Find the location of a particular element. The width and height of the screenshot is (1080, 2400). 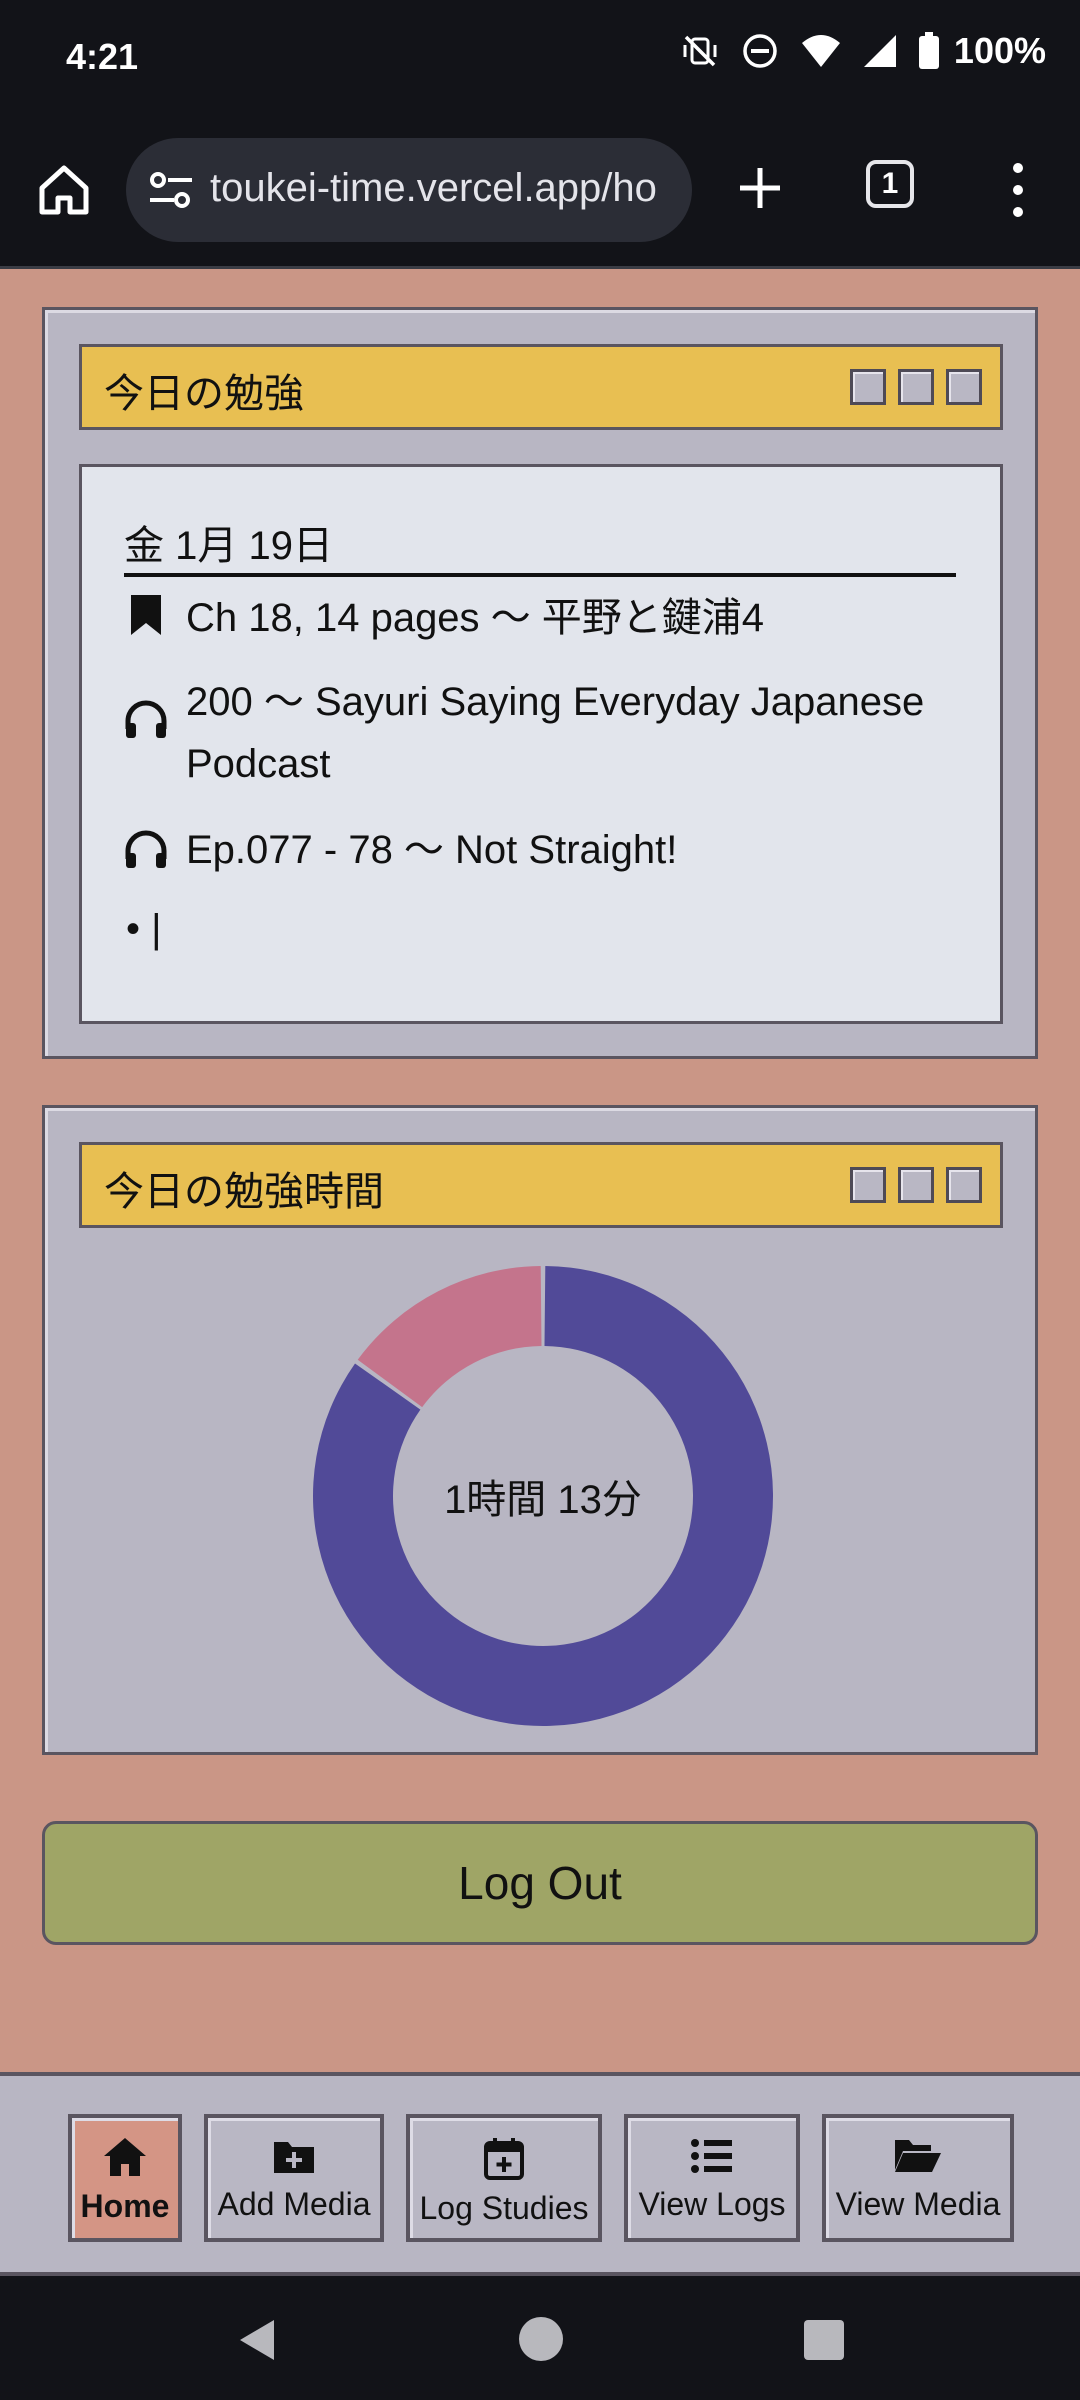

nav-add-media-button: Add Media is located at coordinates (294, 2178).